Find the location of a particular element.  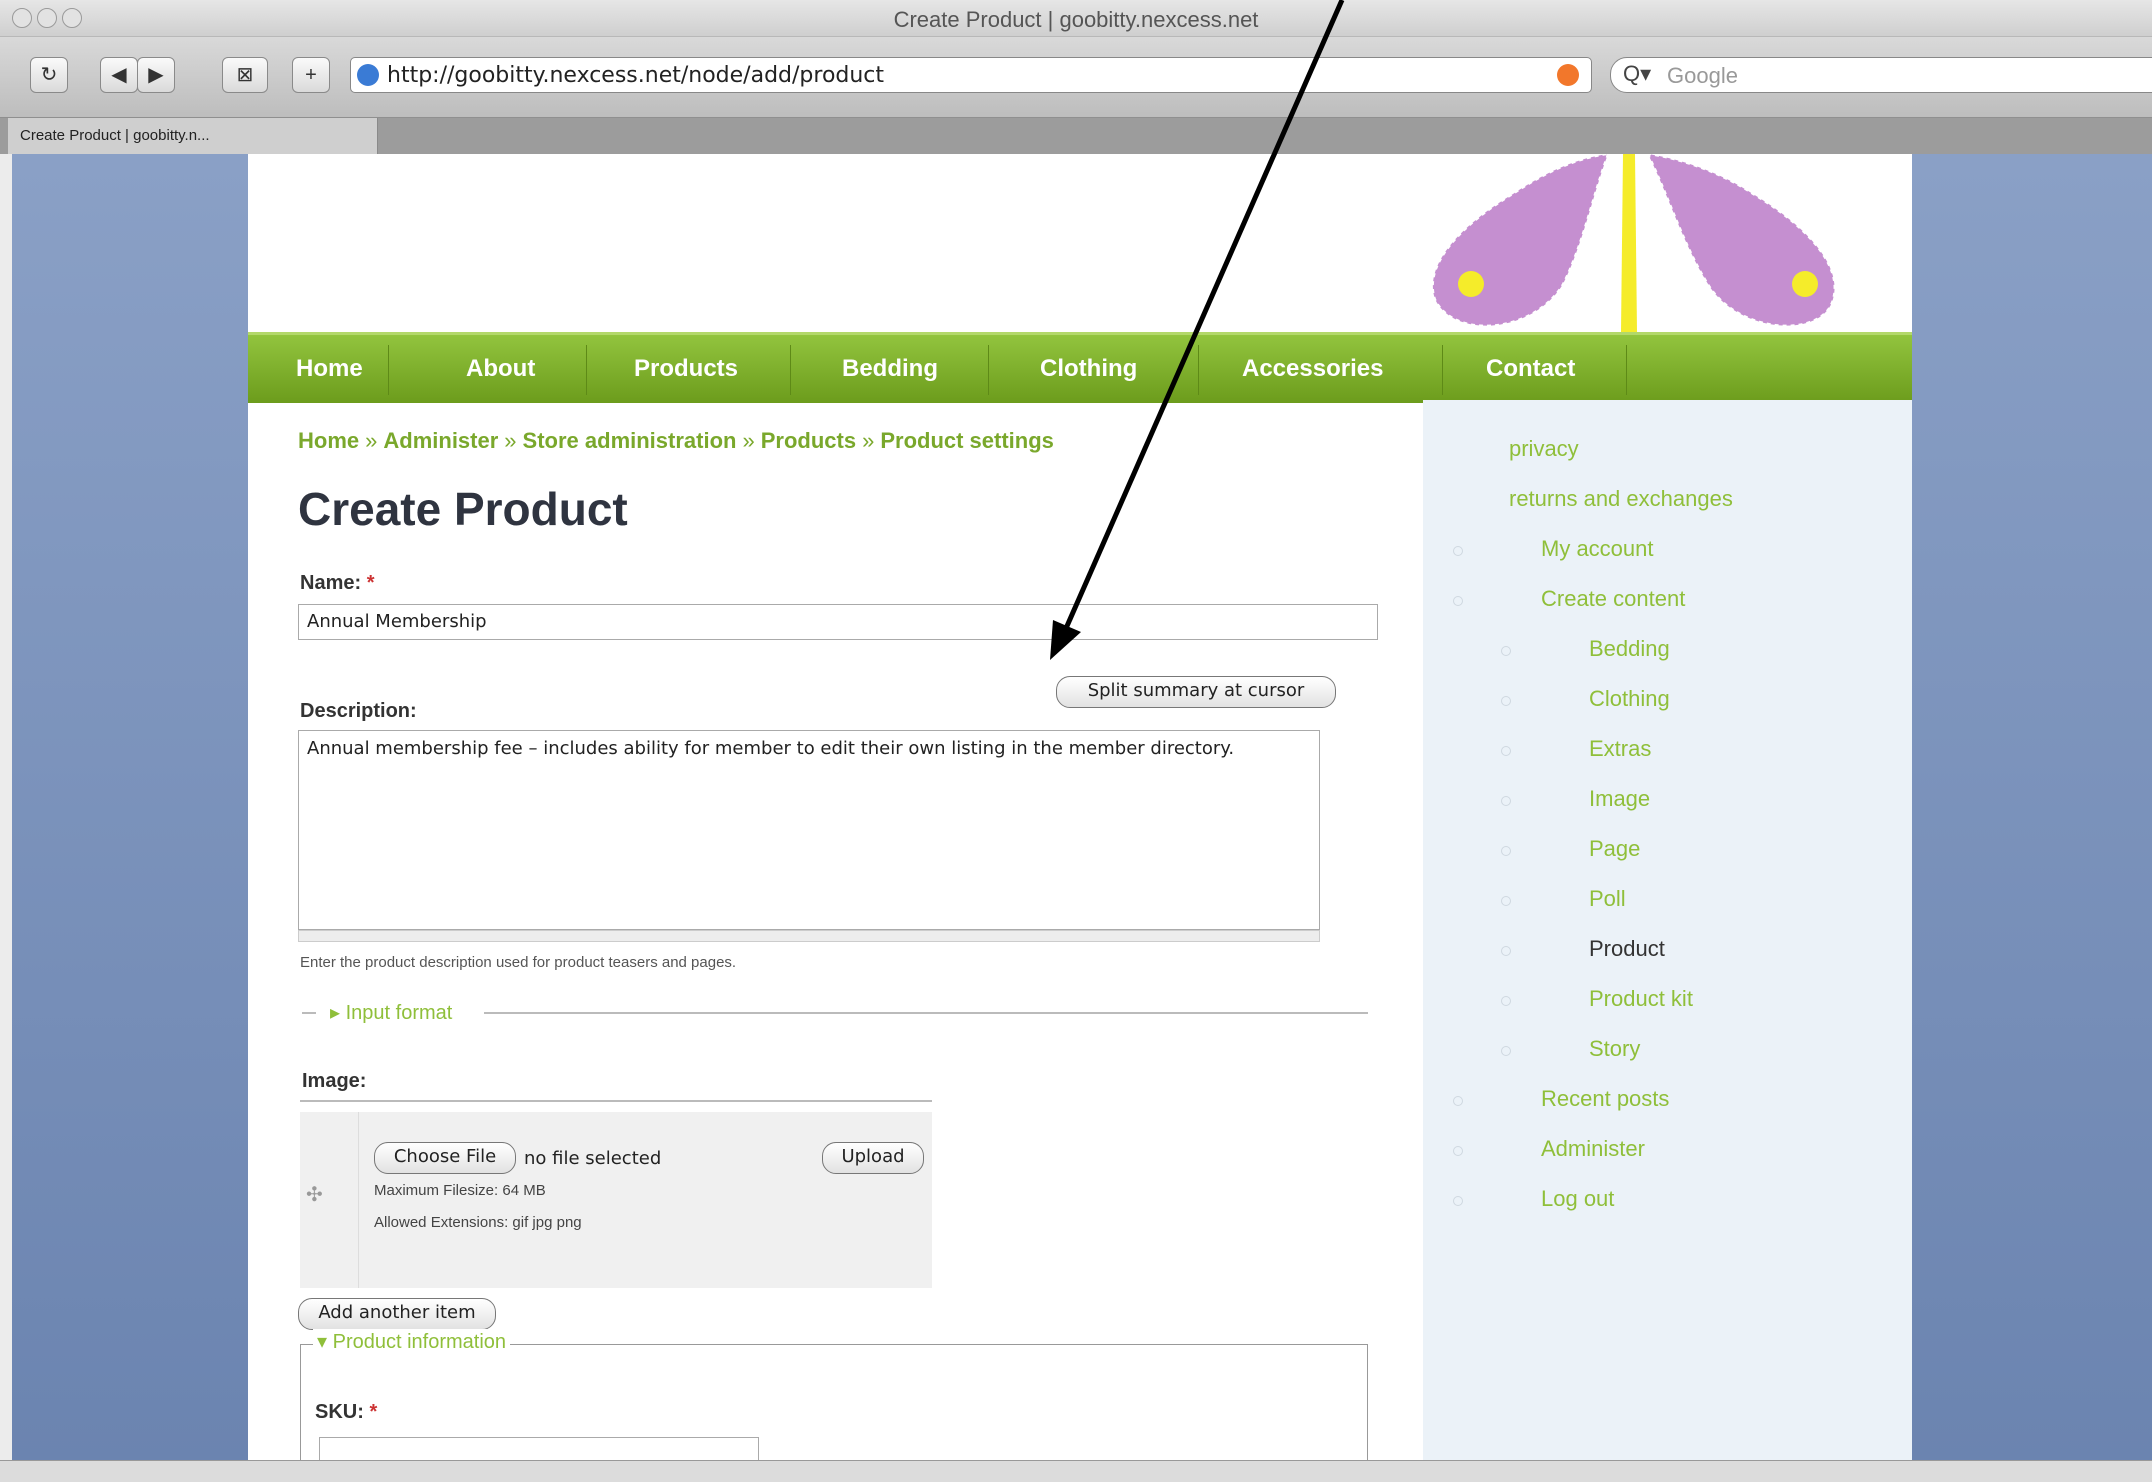

input-format-legend-text: Input format is located at coordinates (399, 1013).